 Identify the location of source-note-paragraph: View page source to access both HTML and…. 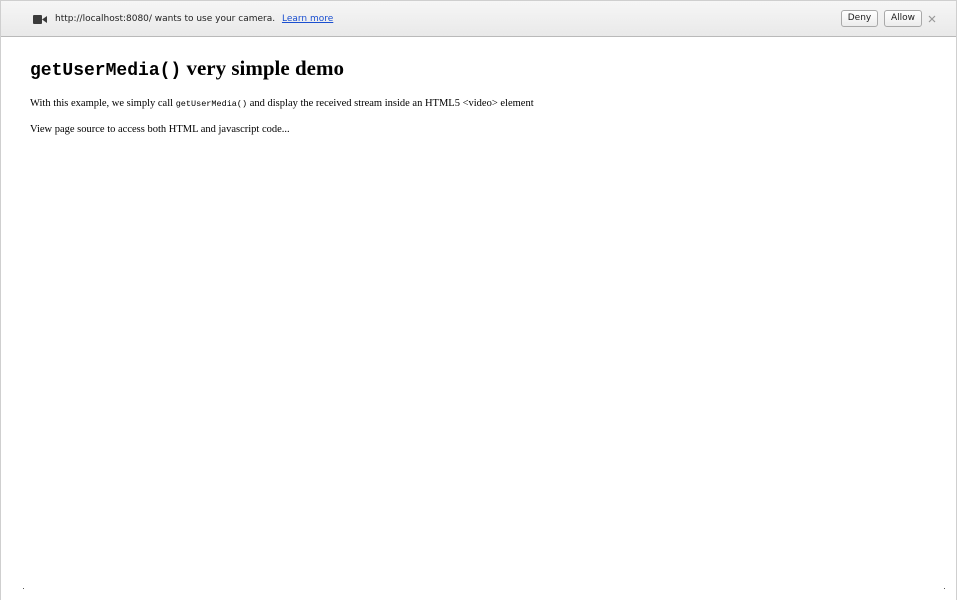
(160, 129).